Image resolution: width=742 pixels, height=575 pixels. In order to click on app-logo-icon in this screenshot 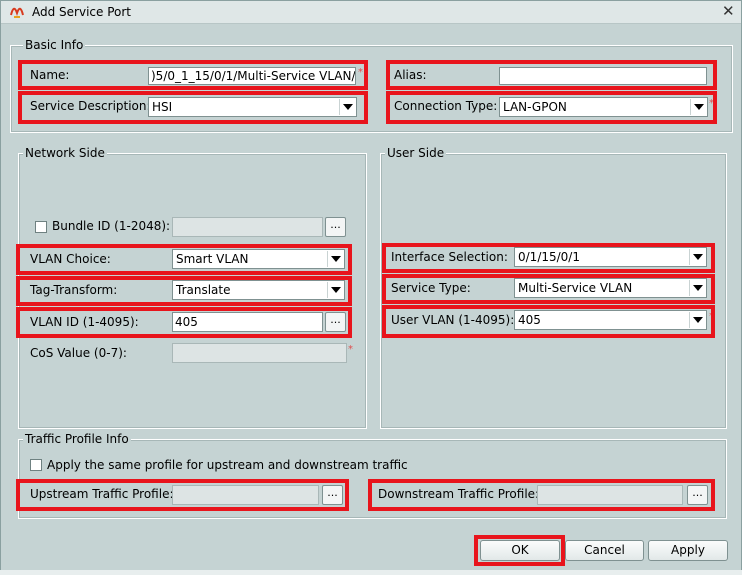, I will do `click(17, 12)`.